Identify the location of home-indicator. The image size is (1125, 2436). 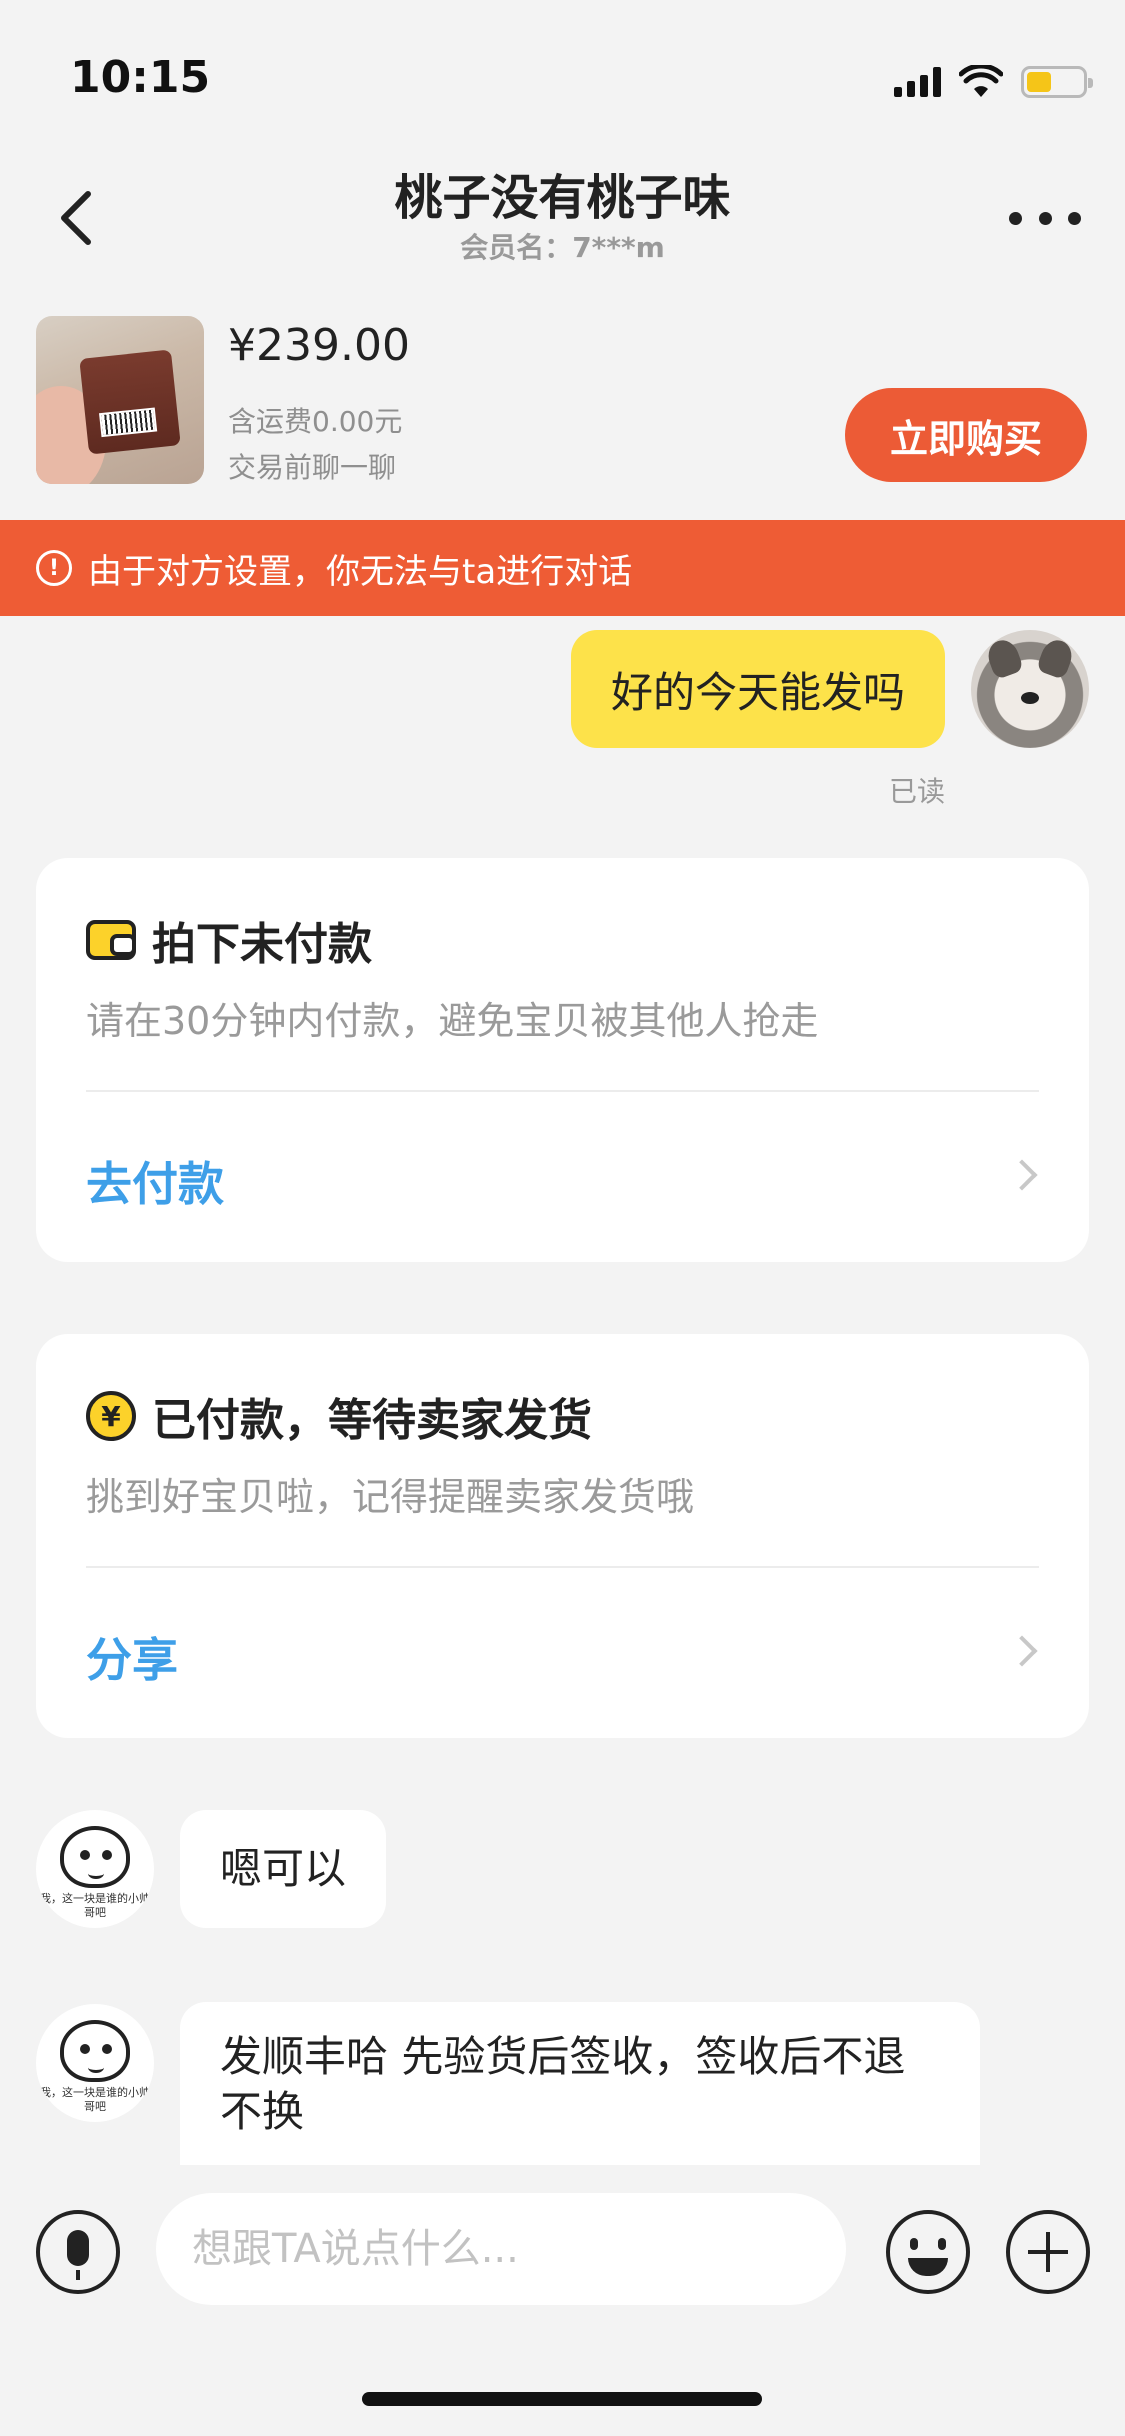
(562, 2399).